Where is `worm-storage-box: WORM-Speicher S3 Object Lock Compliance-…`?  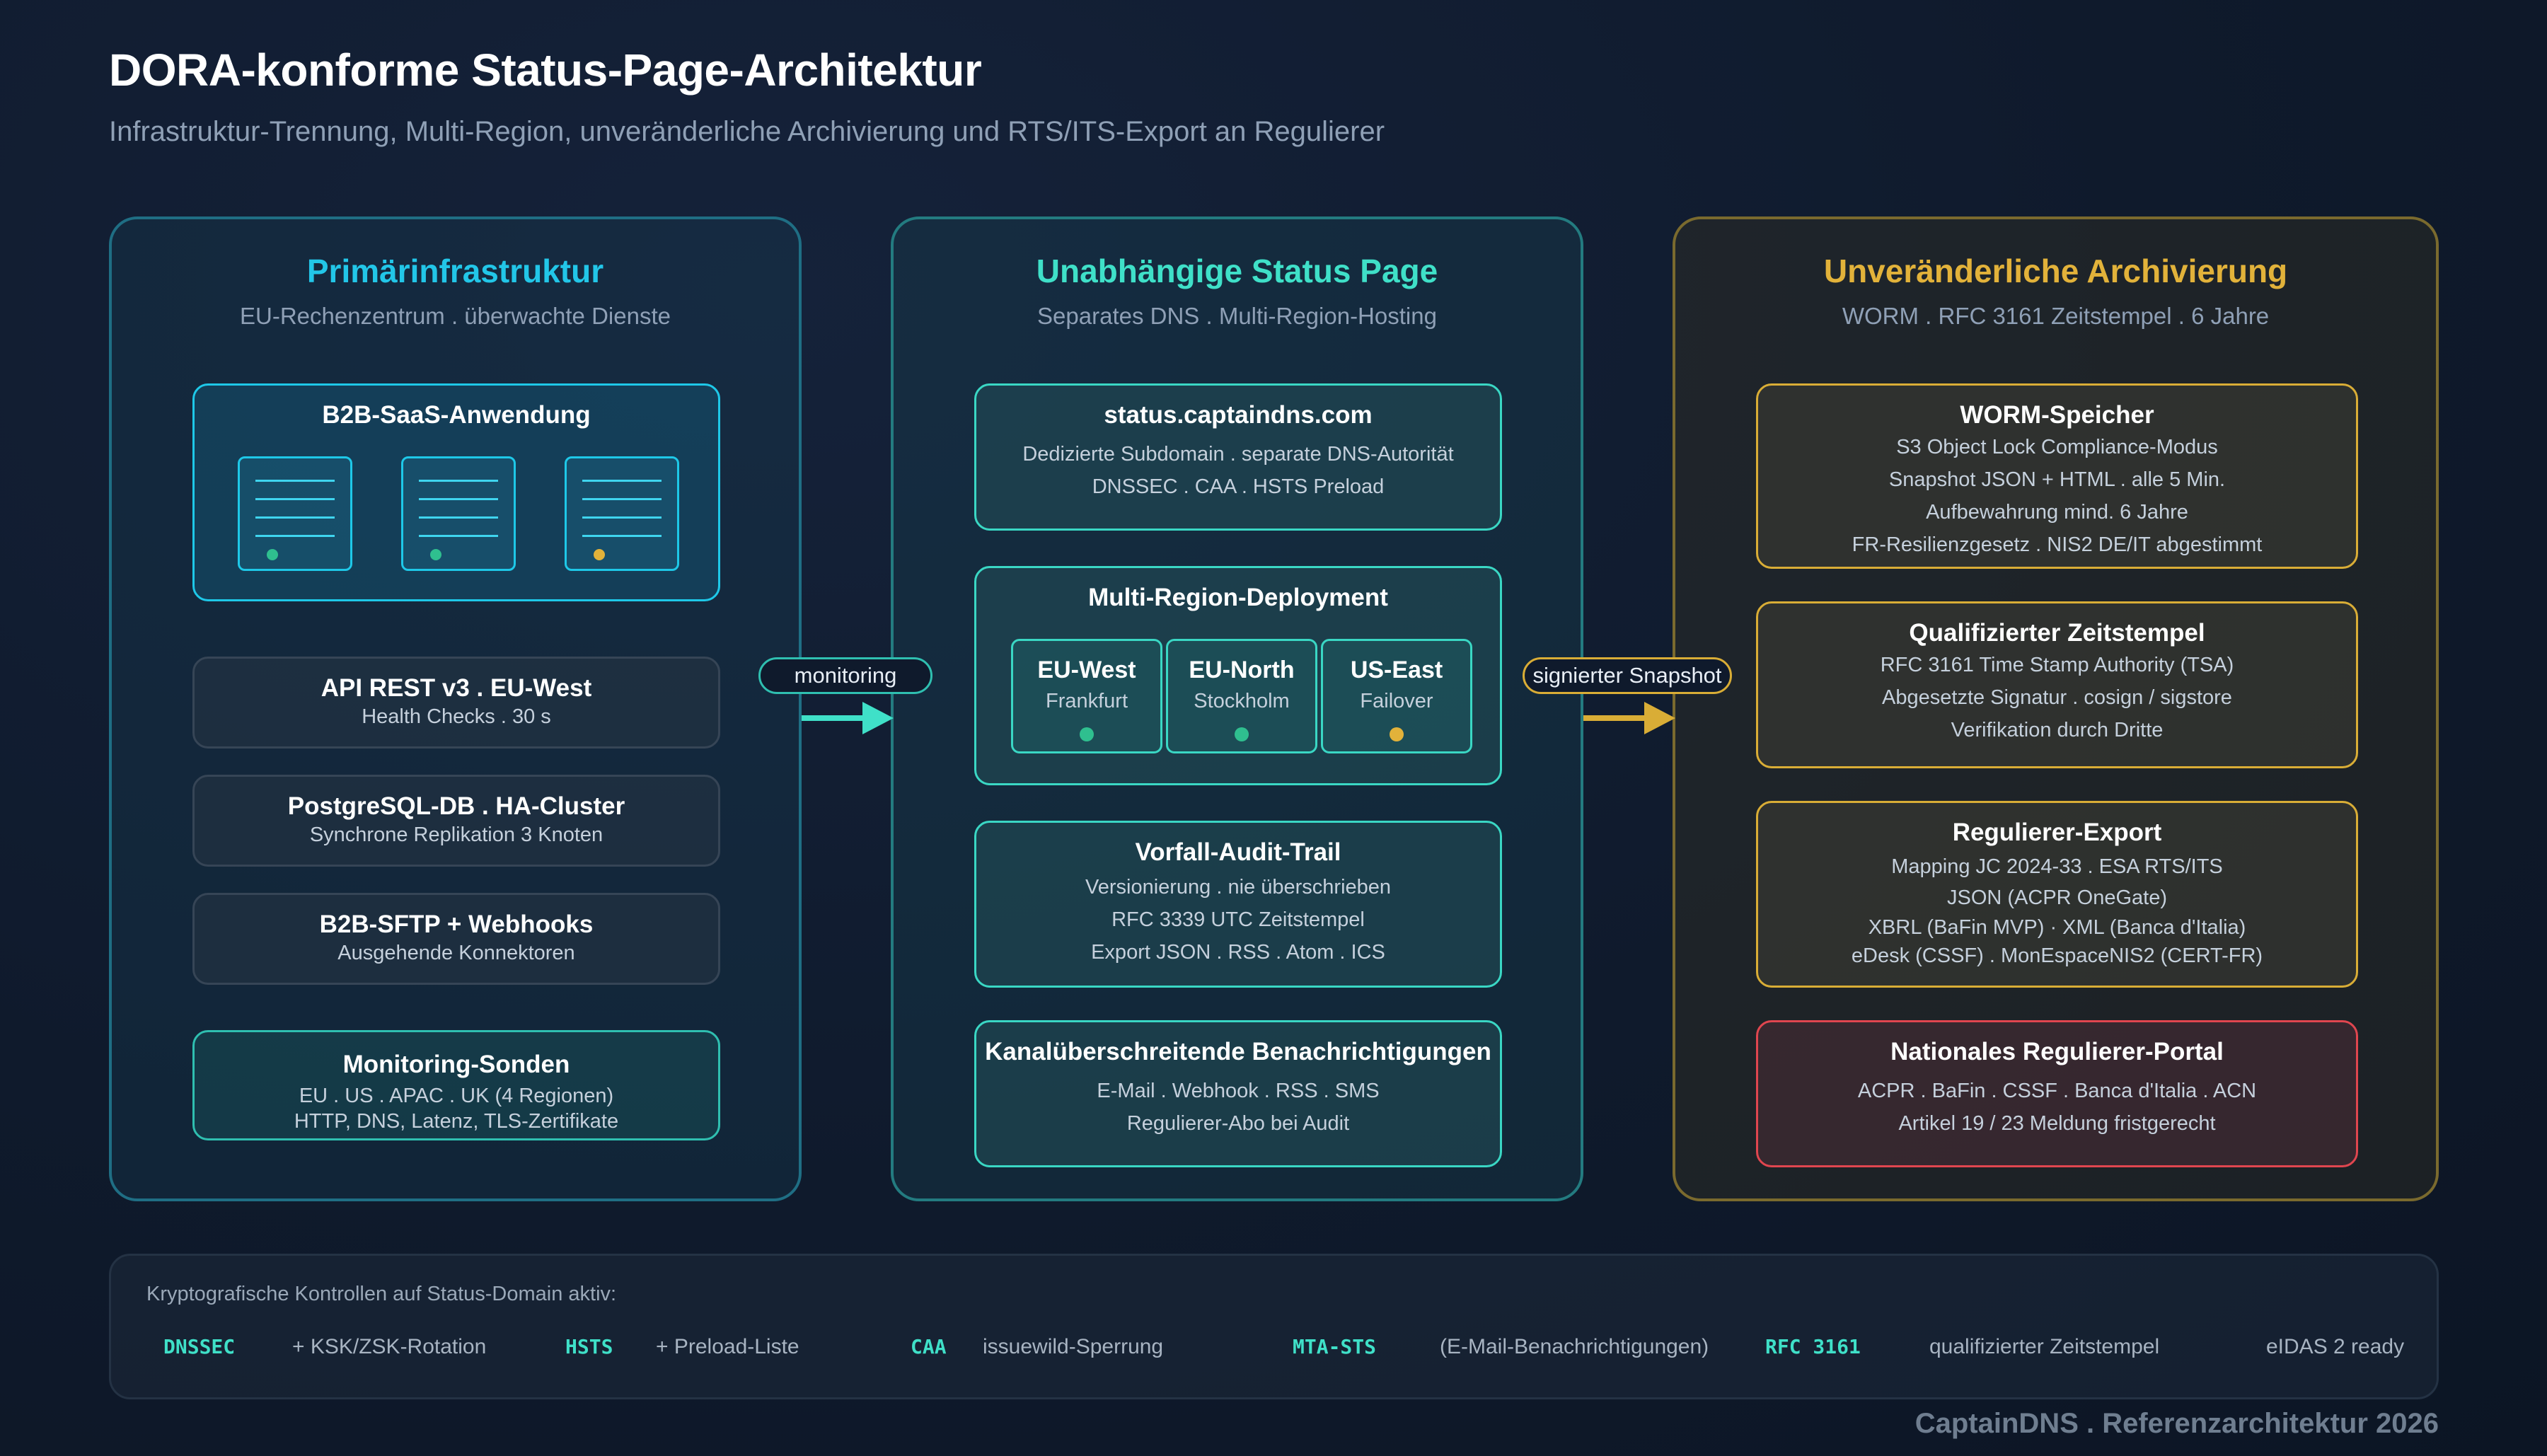
worm-storage-box: WORM-Speicher S3 Object Lock Compliance-… is located at coordinates (2057, 476).